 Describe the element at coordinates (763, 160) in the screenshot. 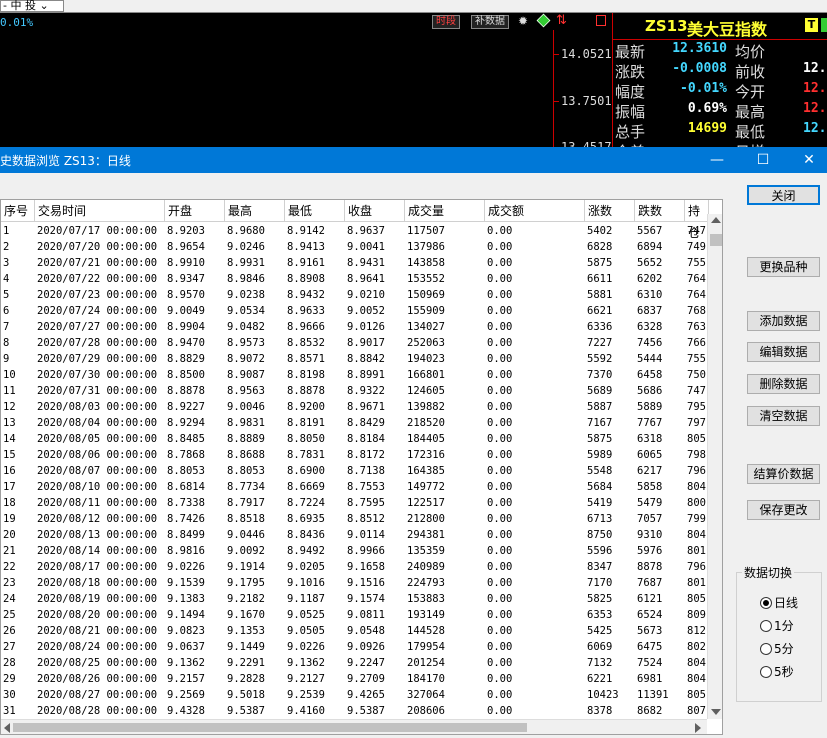

I see `maximize-icon: ☐` at that location.